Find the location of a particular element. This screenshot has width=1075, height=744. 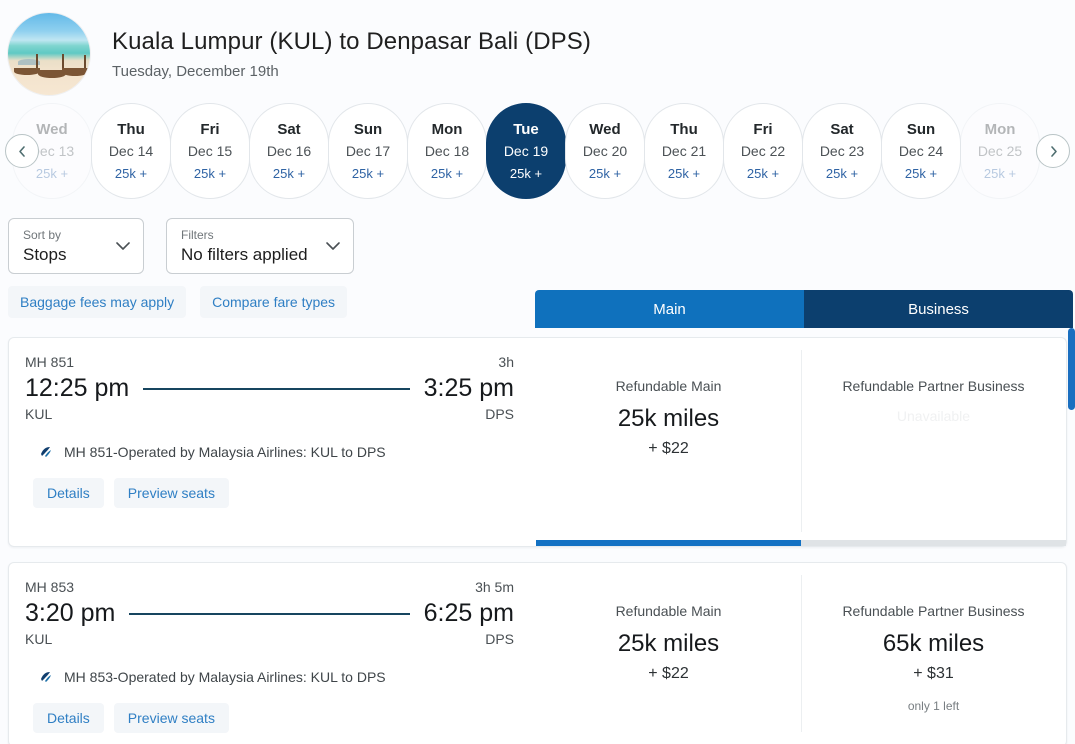

carousel-prev-button is located at coordinates (22, 151).